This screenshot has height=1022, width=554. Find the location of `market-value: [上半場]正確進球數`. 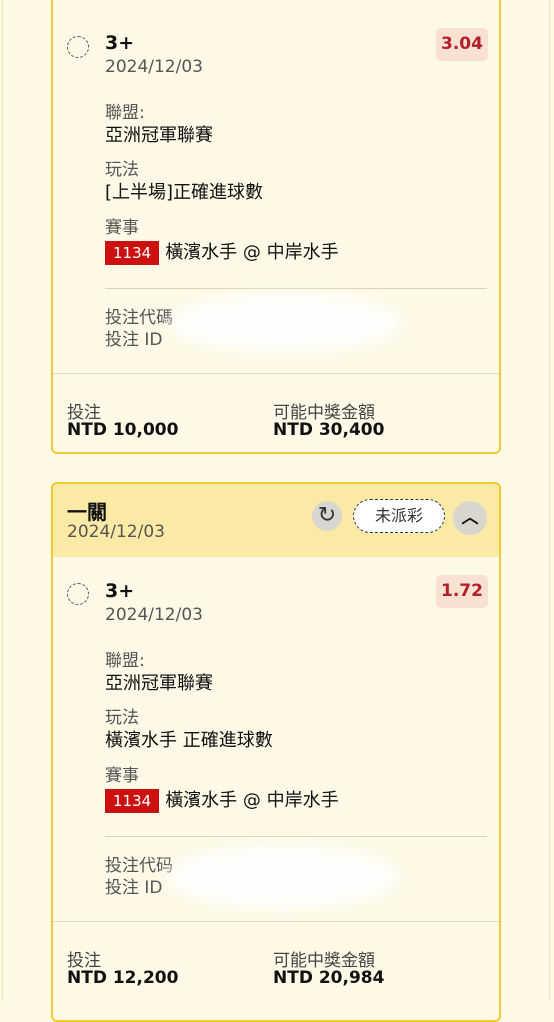

market-value: [上半場]正確進球數 is located at coordinates (184, 192).